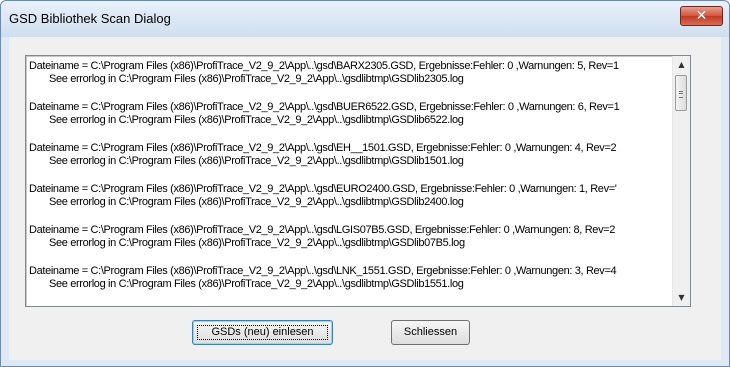  What do you see at coordinates (701, 16) in the screenshot?
I see `close-icon: ✕` at bounding box center [701, 16].